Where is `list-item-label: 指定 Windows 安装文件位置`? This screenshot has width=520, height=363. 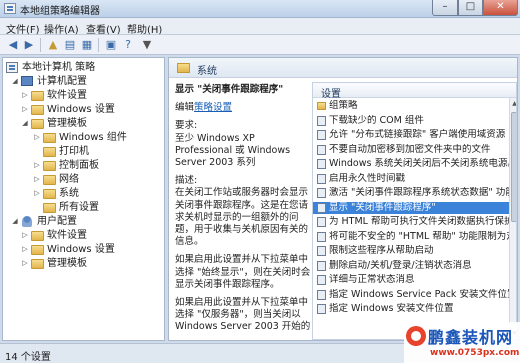
list-item-label: 指定 Windows 安装文件位置 is located at coordinates (391, 308).